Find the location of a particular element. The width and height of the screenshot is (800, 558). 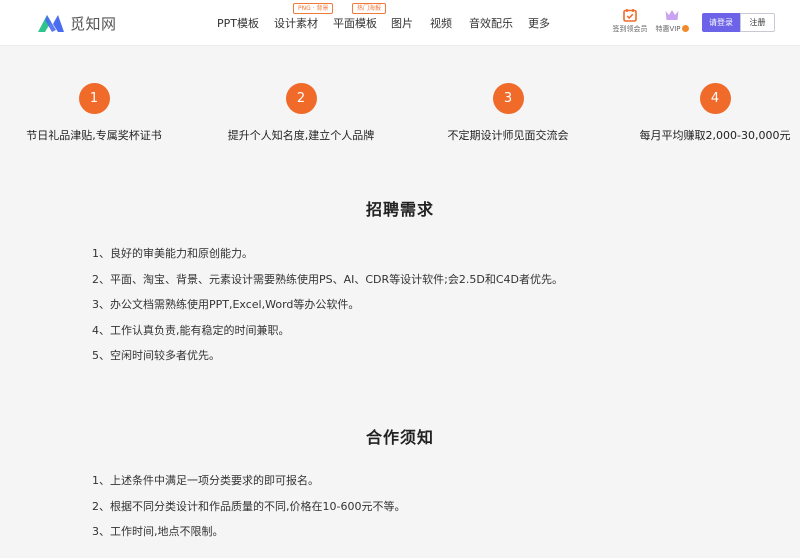

crown-icon is located at coordinates (672, 15).